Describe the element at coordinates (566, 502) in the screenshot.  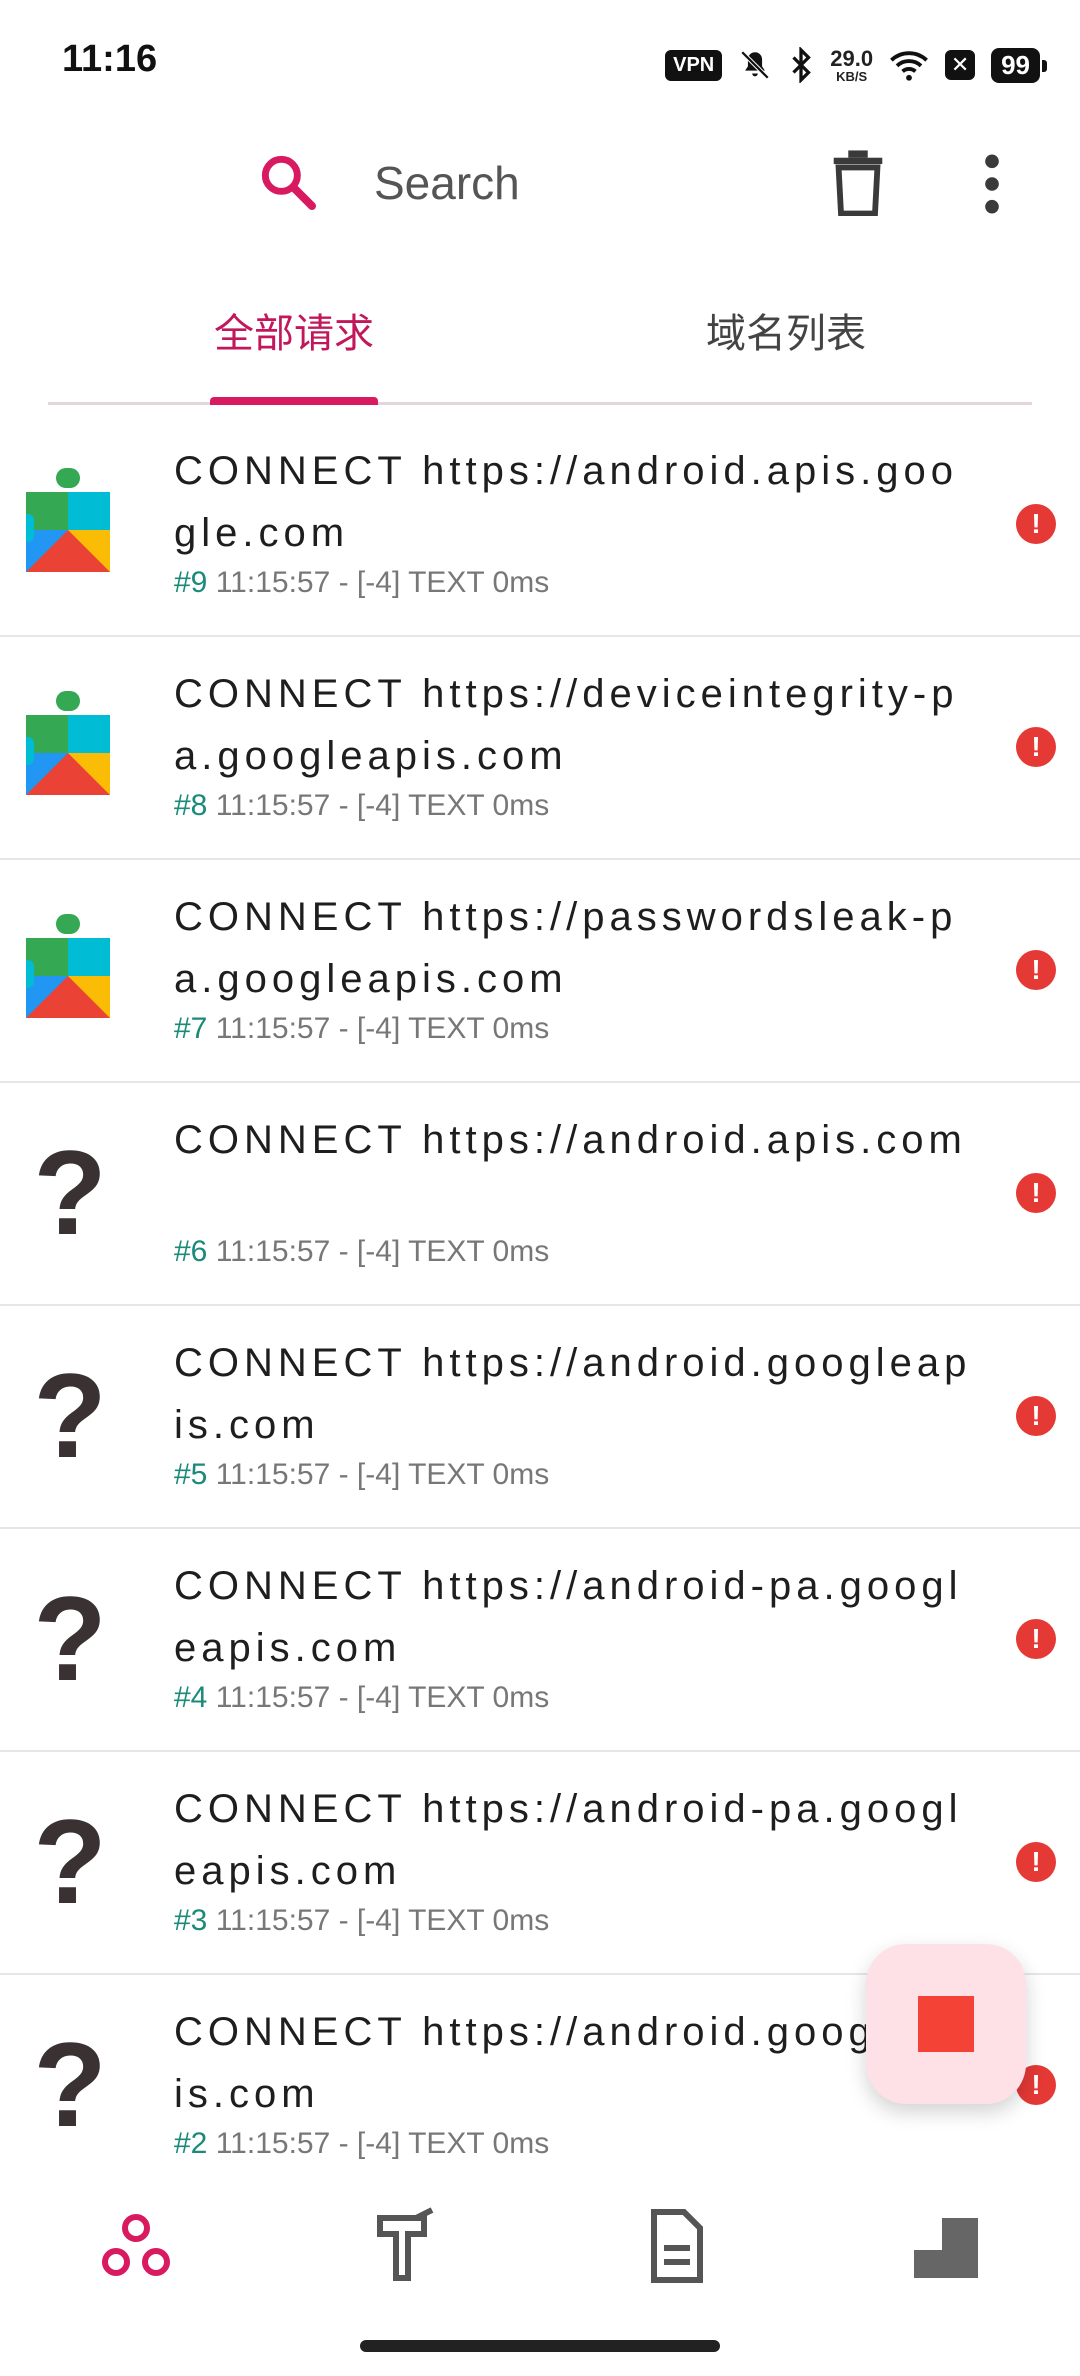
I see `request-url: CONNECT https://android.apis.google.com` at that location.